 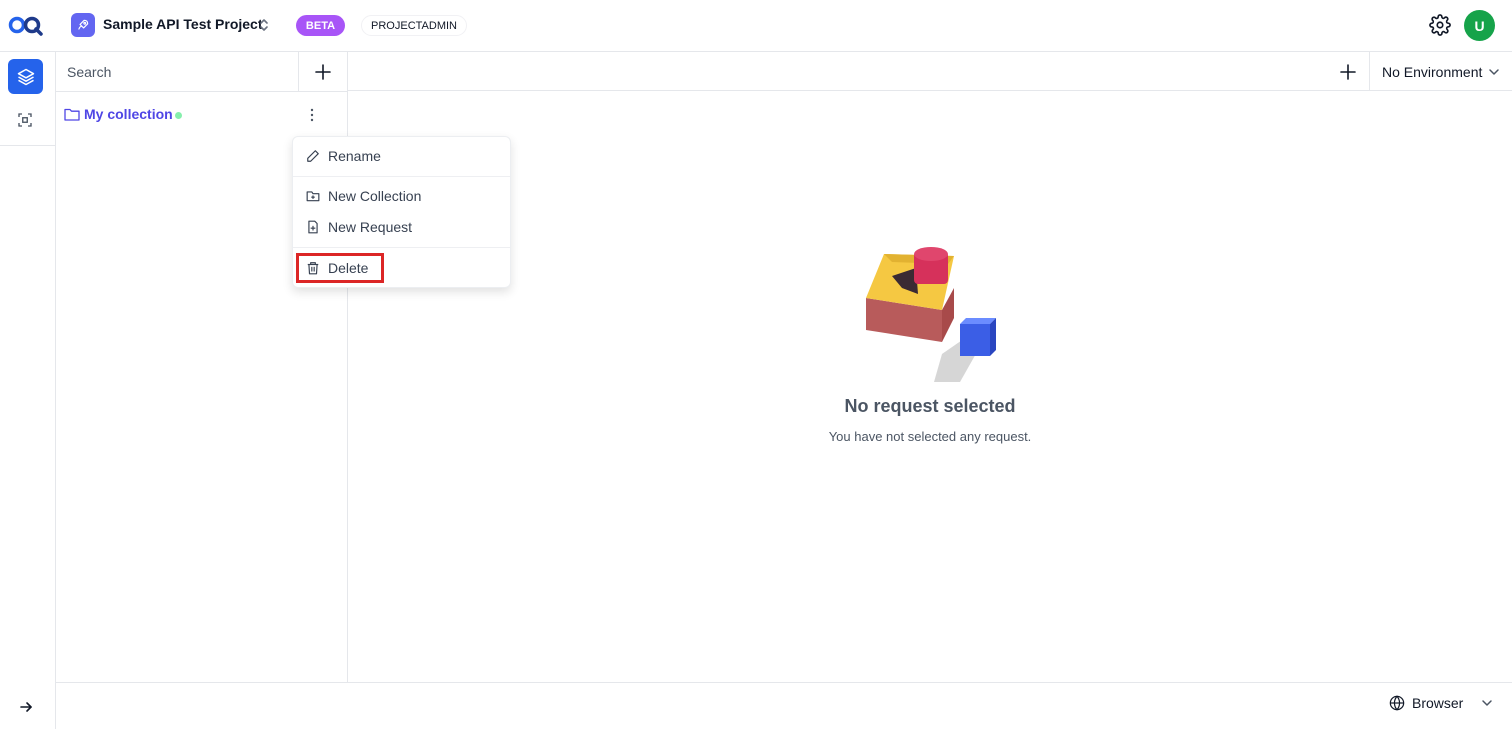 I want to click on empty-illustration, so click(x=931, y=314).